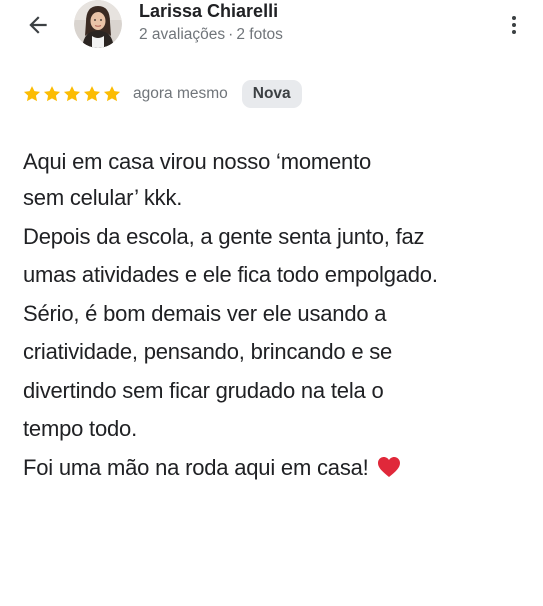 The width and height of the screenshot is (543, 606). Describe the element at coordinates (197, 161) in the screenshot. I see `review-line: Aqui em casa virou nosso ‘momento` at that location.